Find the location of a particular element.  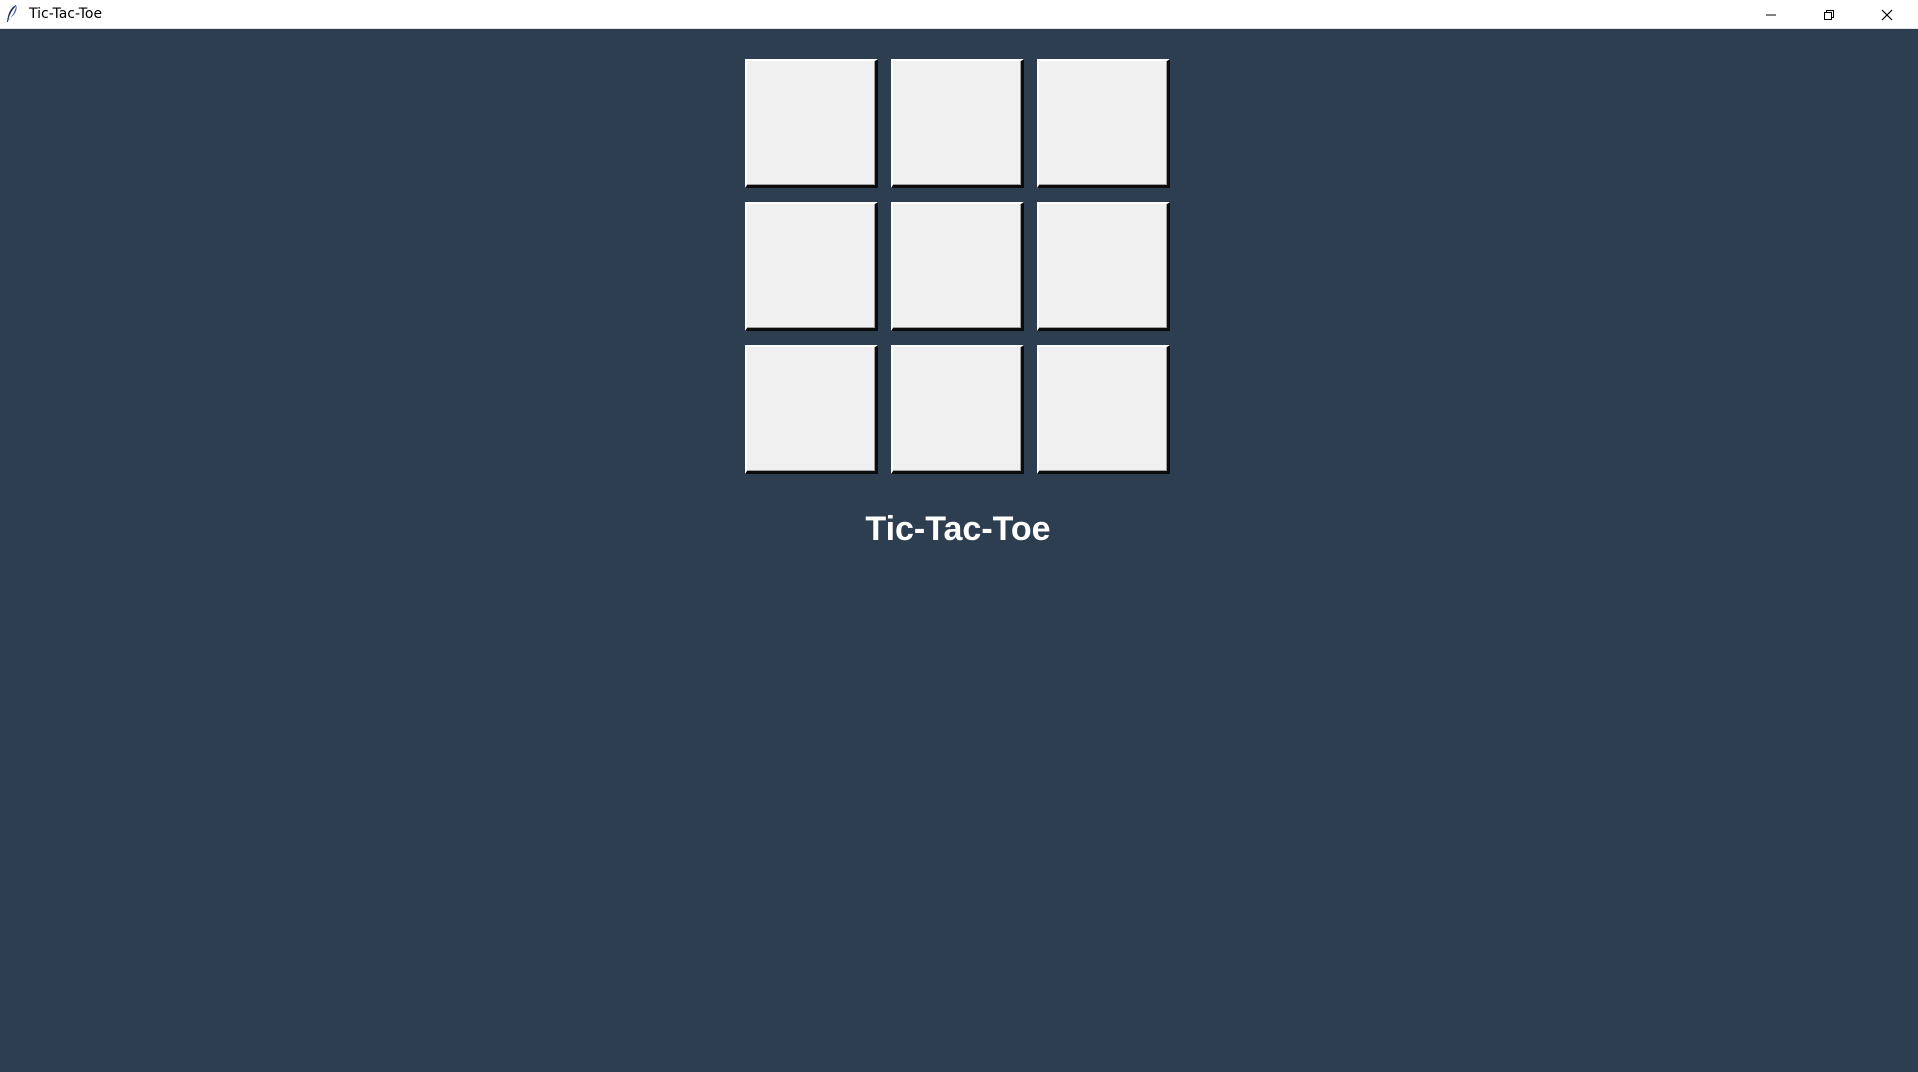

restore-button is located at coordinates (1829, 14).